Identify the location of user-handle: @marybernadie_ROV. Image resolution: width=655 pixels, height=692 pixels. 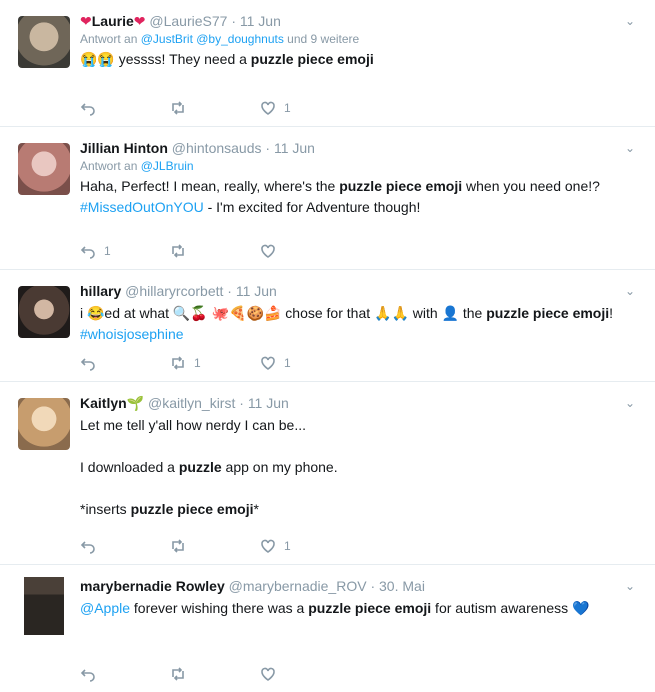
(298, 586).